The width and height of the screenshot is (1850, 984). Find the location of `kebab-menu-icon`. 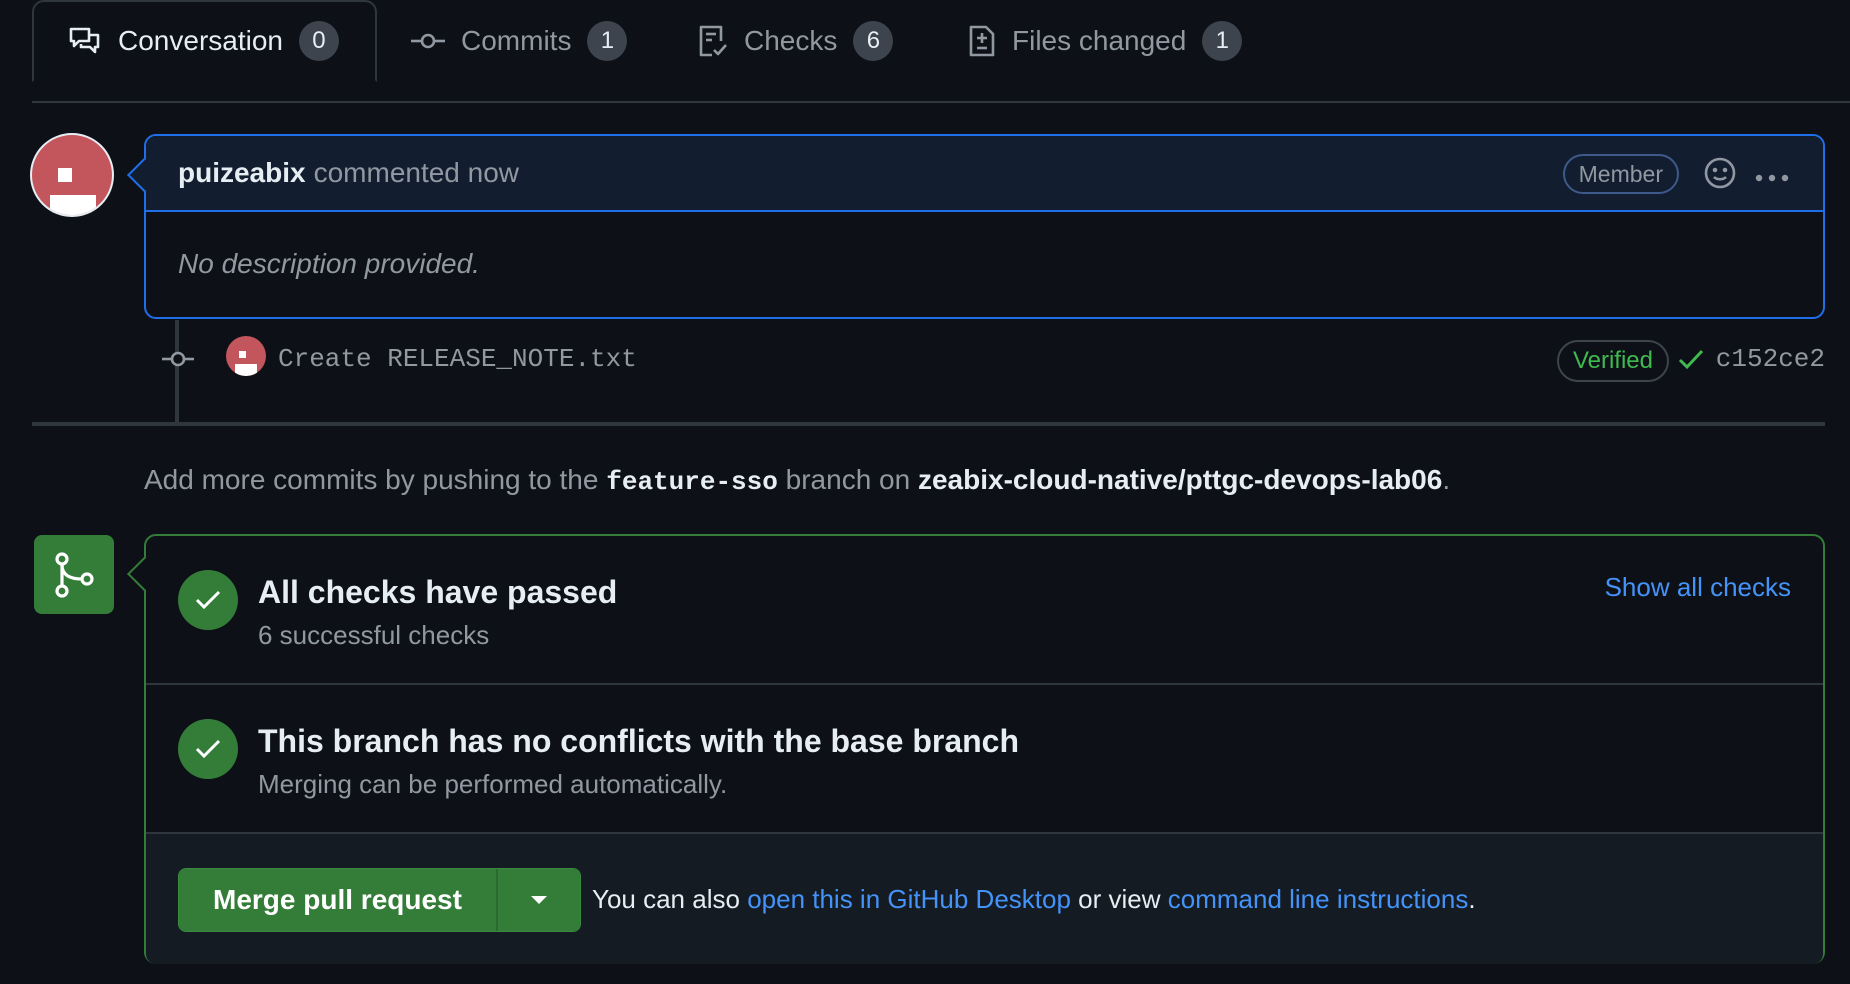

kebab-menu-icon is located at coordinates (1772, 174).